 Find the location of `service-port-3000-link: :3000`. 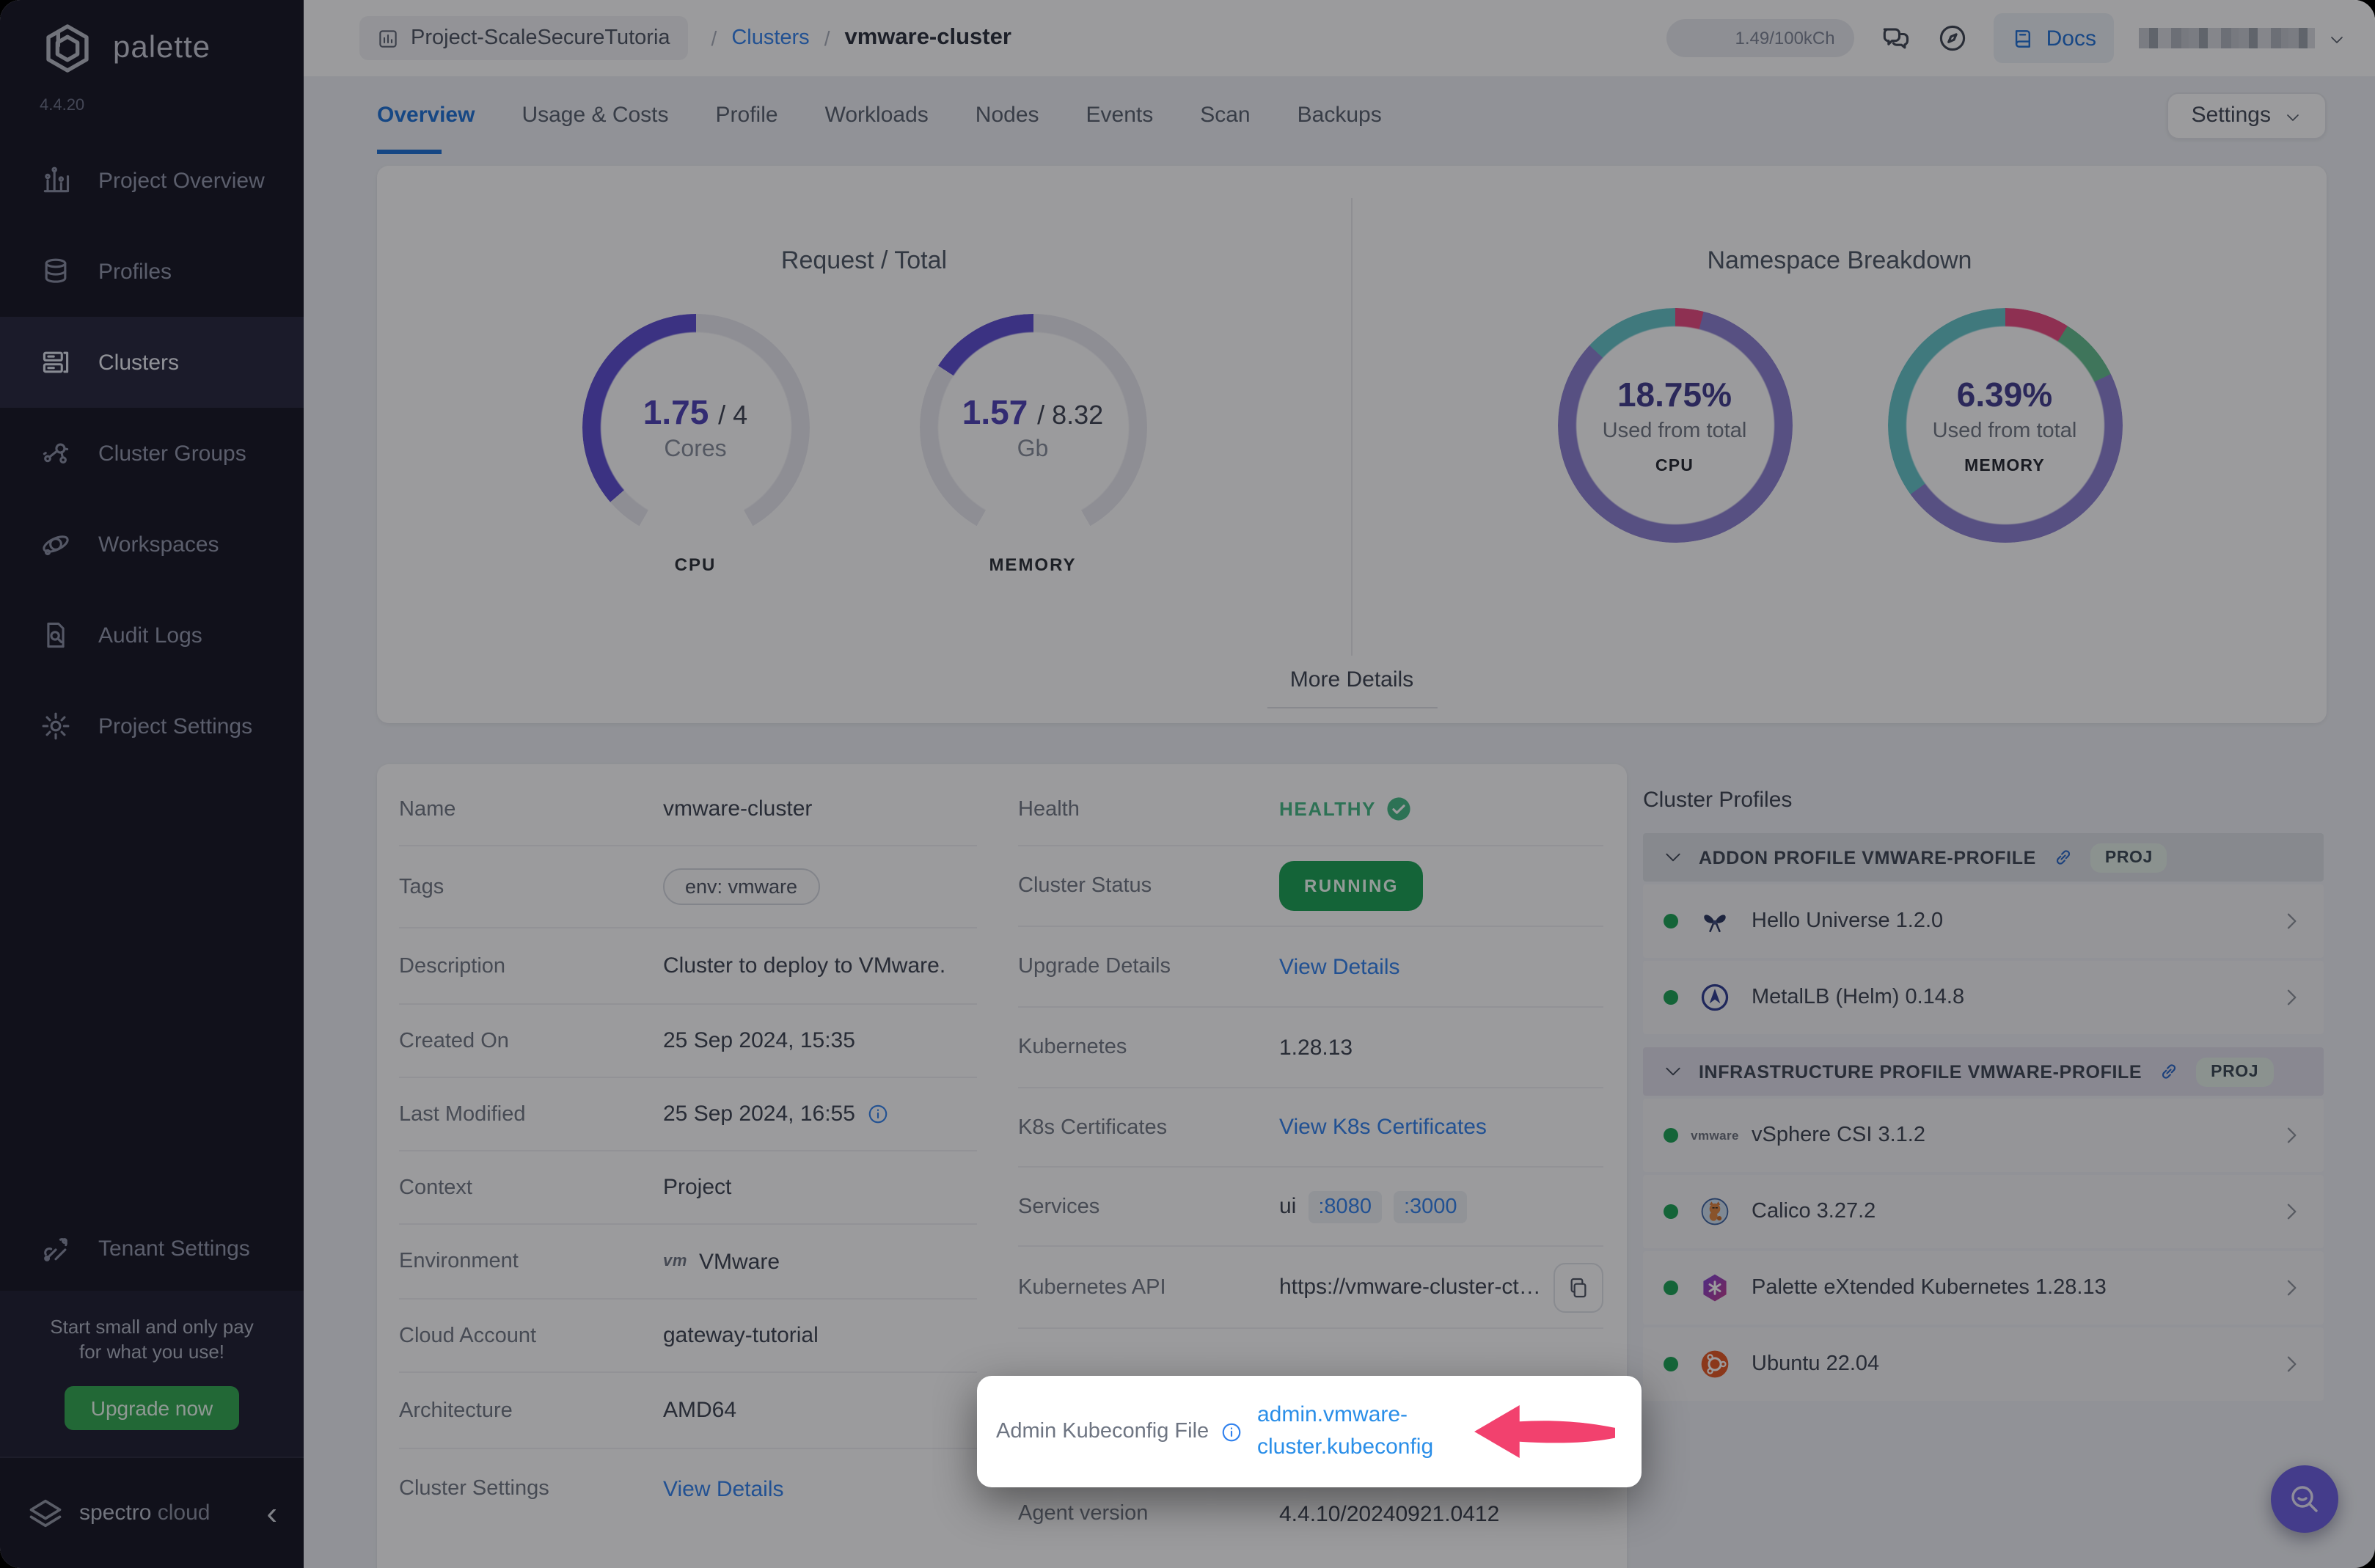

service-port-3000-link: :3000 is located at coordinates (1430, 1206).